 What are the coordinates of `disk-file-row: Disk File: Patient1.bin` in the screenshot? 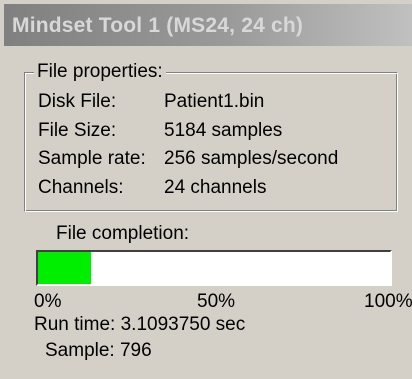 It's located at (151, 102).